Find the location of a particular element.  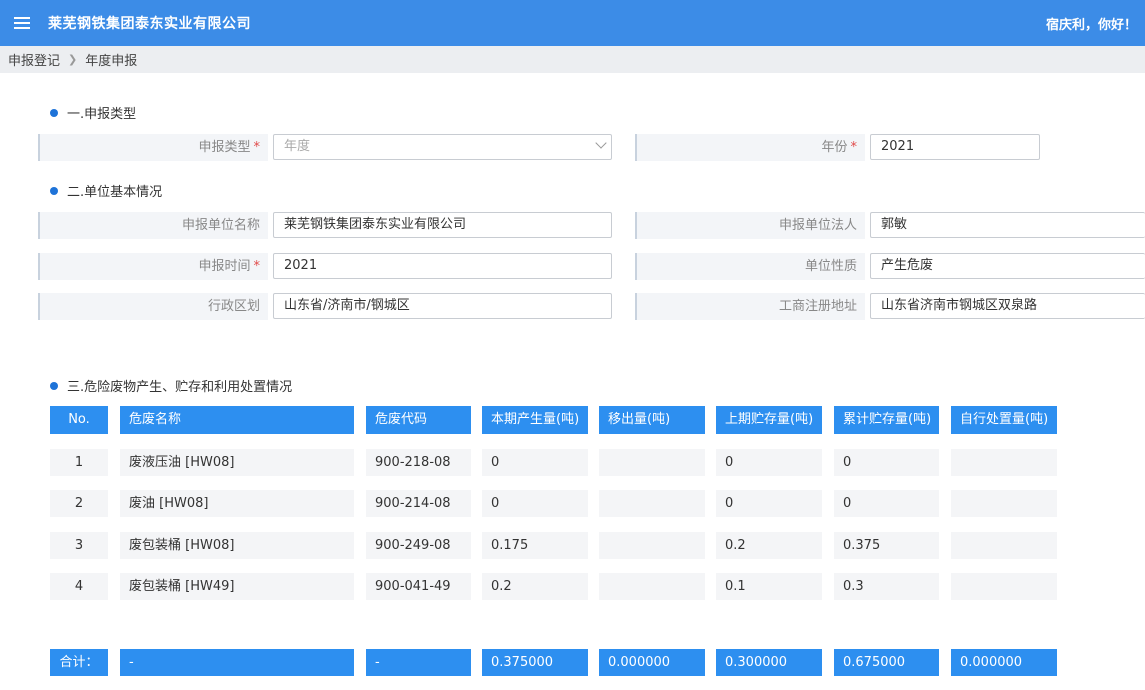

total-self-disposal: 0.000000 is located at coordinates (1004, 662).